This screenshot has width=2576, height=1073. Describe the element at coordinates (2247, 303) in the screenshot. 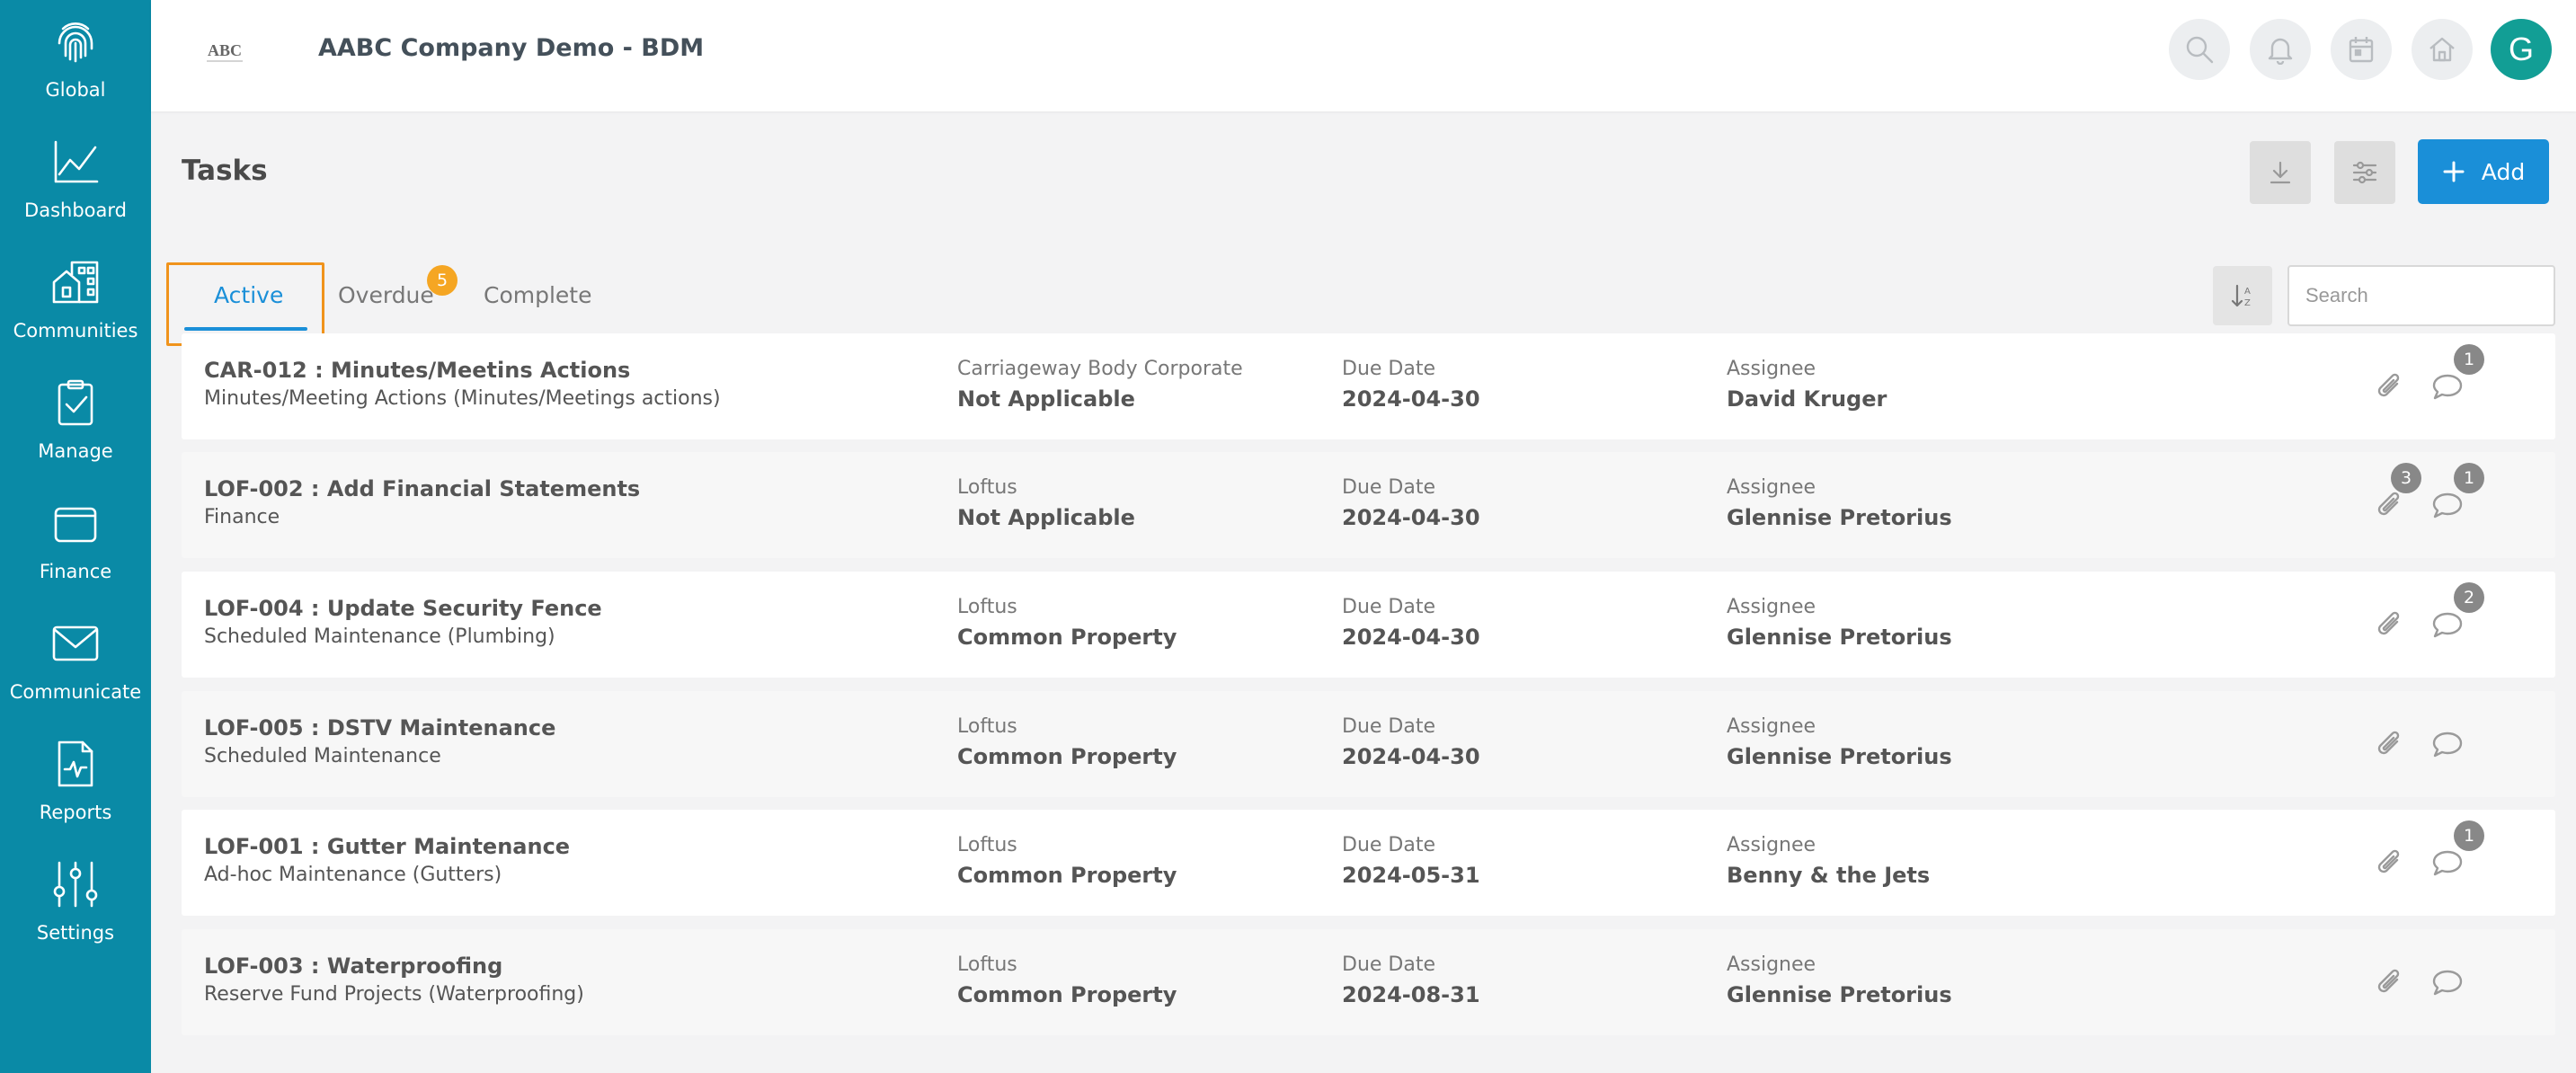

I see `svg-text: Z` at that location.